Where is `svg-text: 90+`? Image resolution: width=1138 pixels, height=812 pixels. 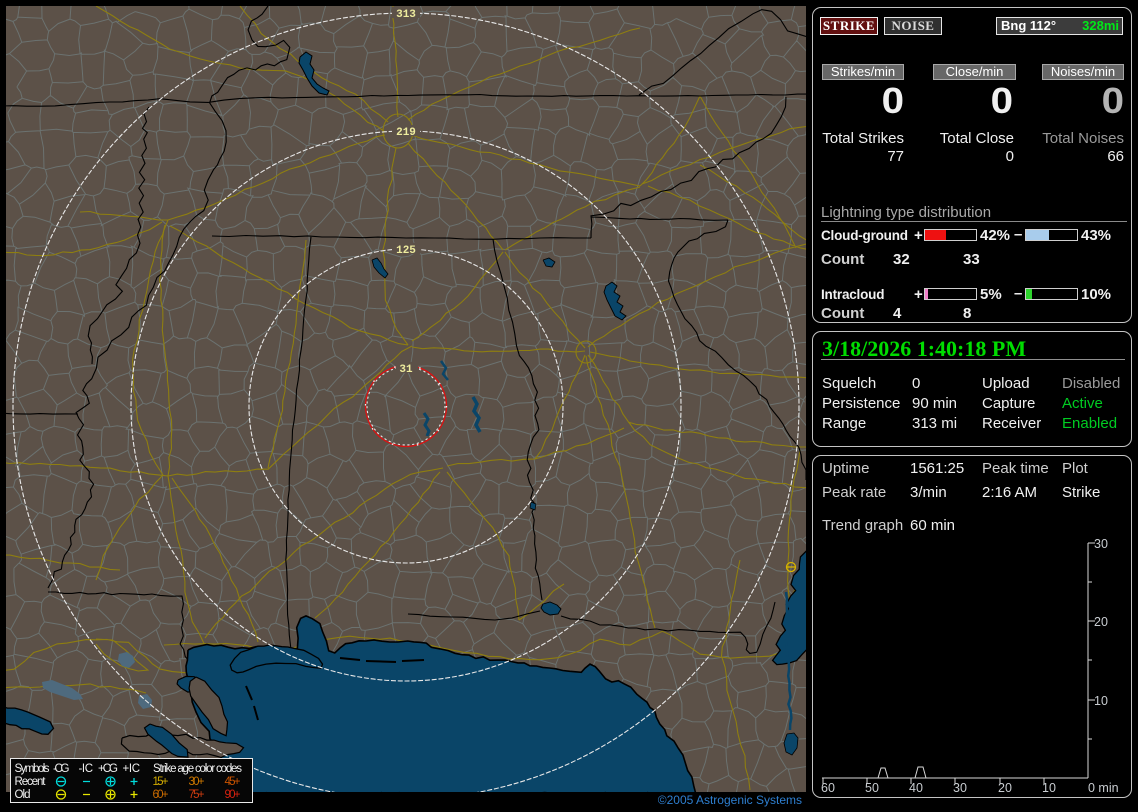
svg-text: 90+ is located at coordinates (233, 795).